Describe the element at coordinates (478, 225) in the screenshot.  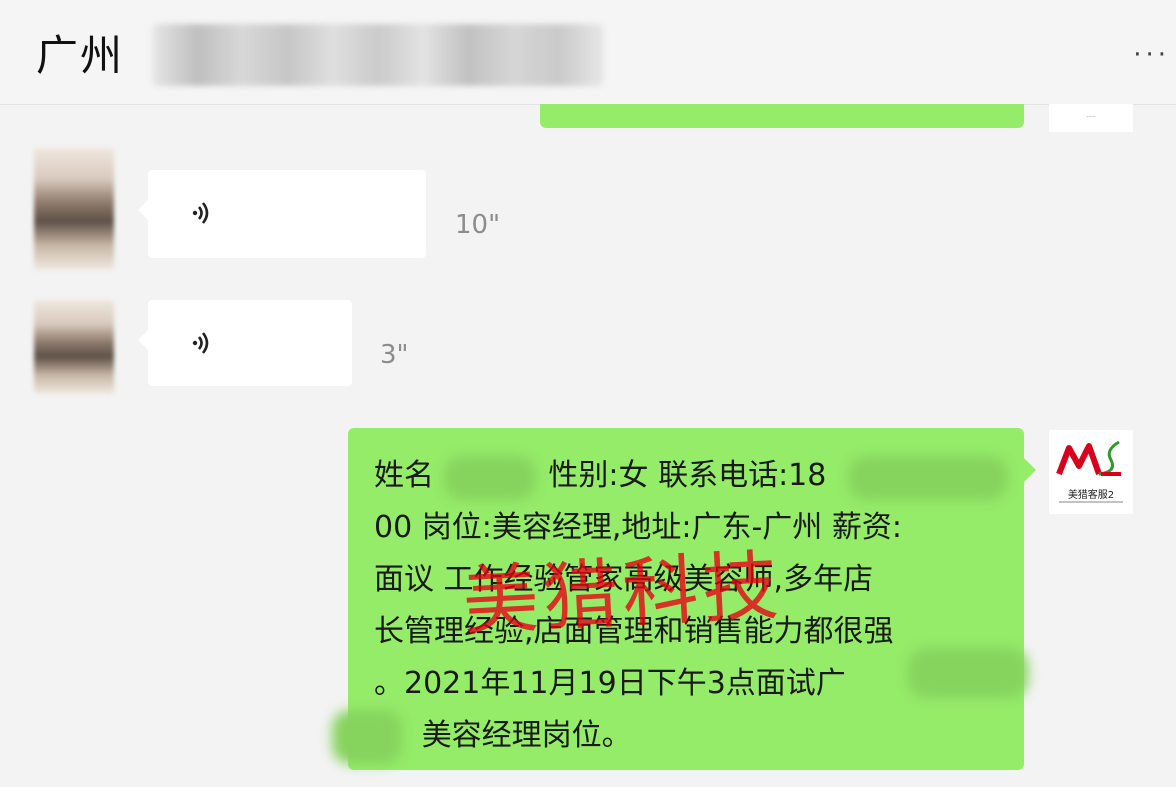
I see `voice-duration: 10"` at that location.